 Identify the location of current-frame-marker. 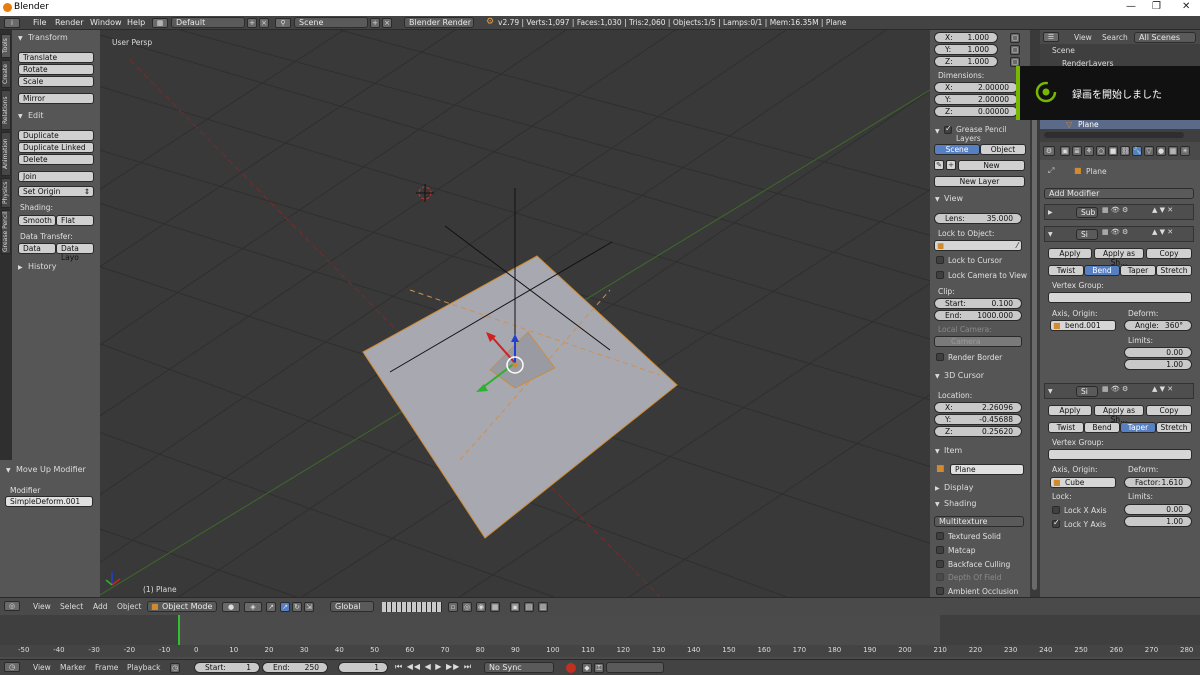
(179, 630).